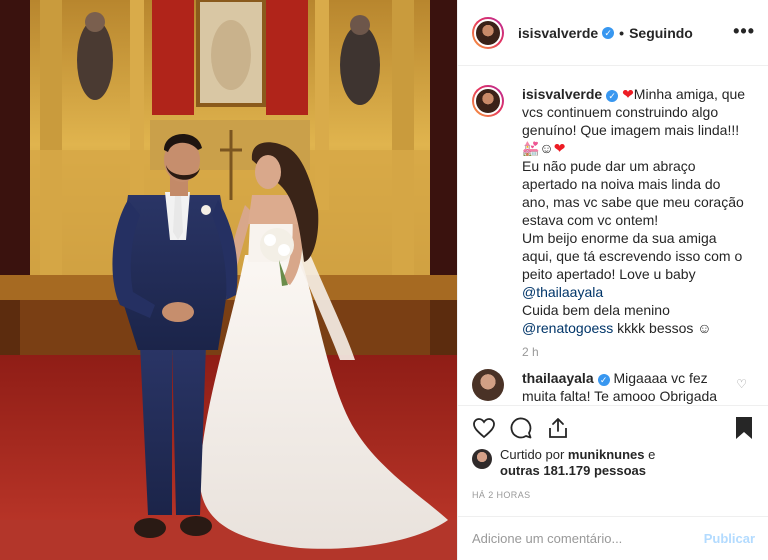 Image resolution: width=768 pixels, height=560 pixels. I want to click on avatar, so click(488, 32).